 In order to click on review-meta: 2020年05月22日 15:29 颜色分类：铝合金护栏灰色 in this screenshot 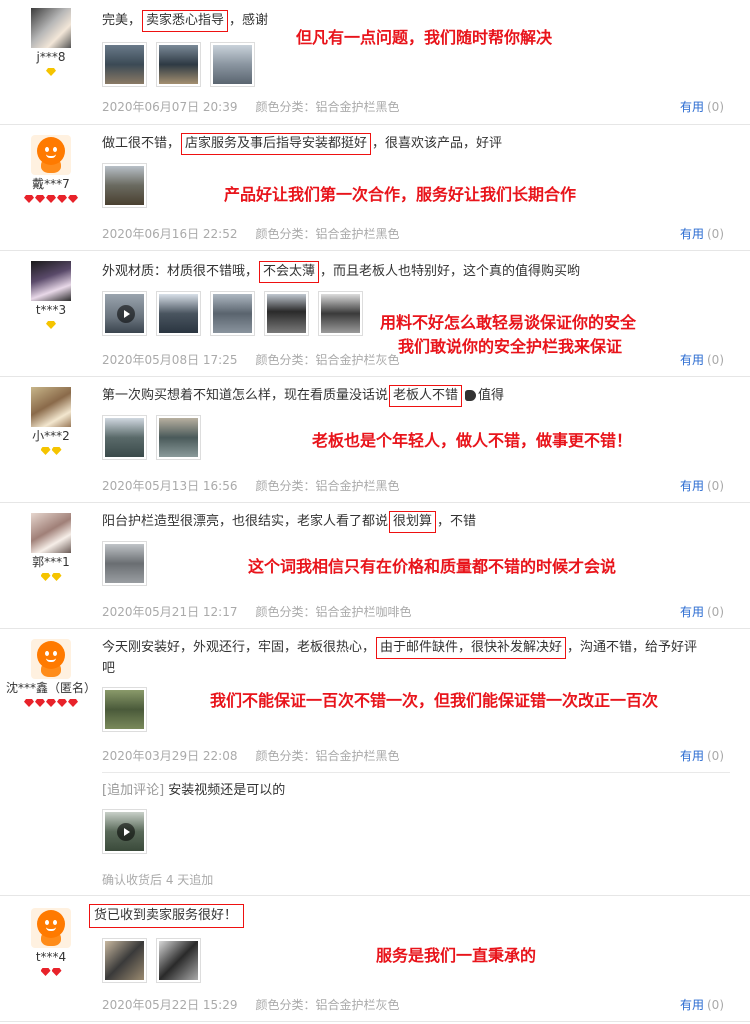, I will do `click(251, 1005)`.